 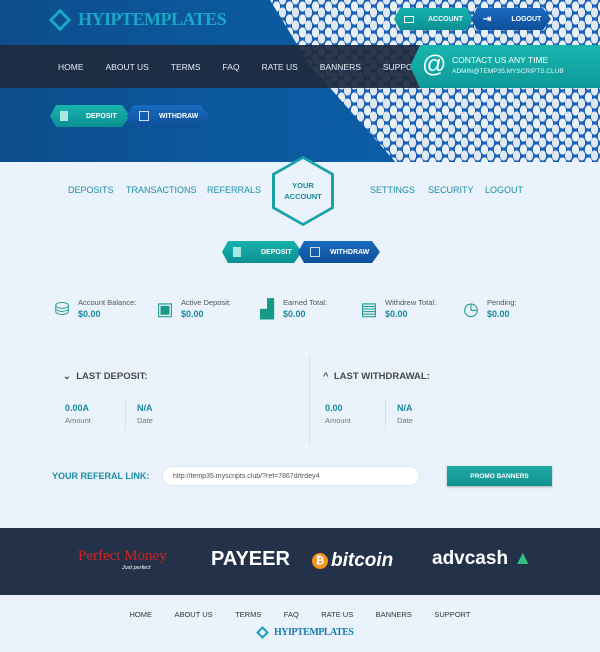 What do you see at coordinates (303, 191) in the screenshot?
I see `your-account-hexagon: YOUR ACCOUNT` at bounding box center [303, 191].